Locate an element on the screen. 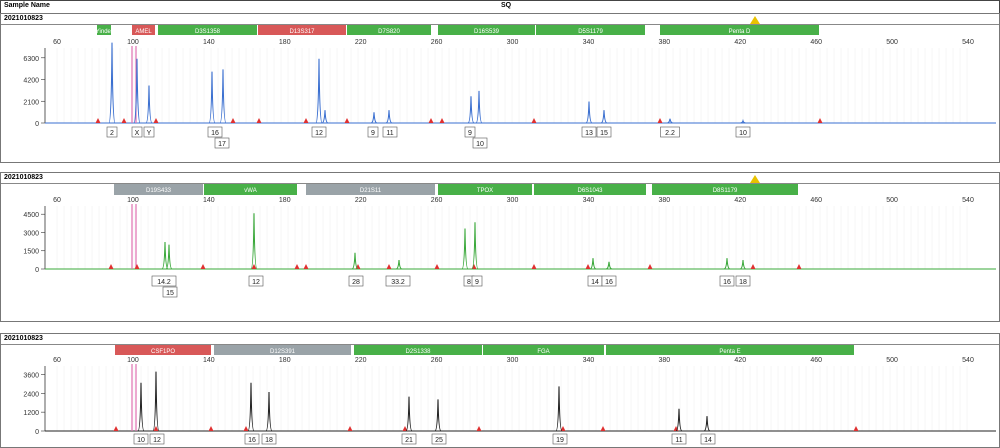 This screenshot has height=448, width=1000. y-tick-label: 1200 is located at coordinates (31, 413).